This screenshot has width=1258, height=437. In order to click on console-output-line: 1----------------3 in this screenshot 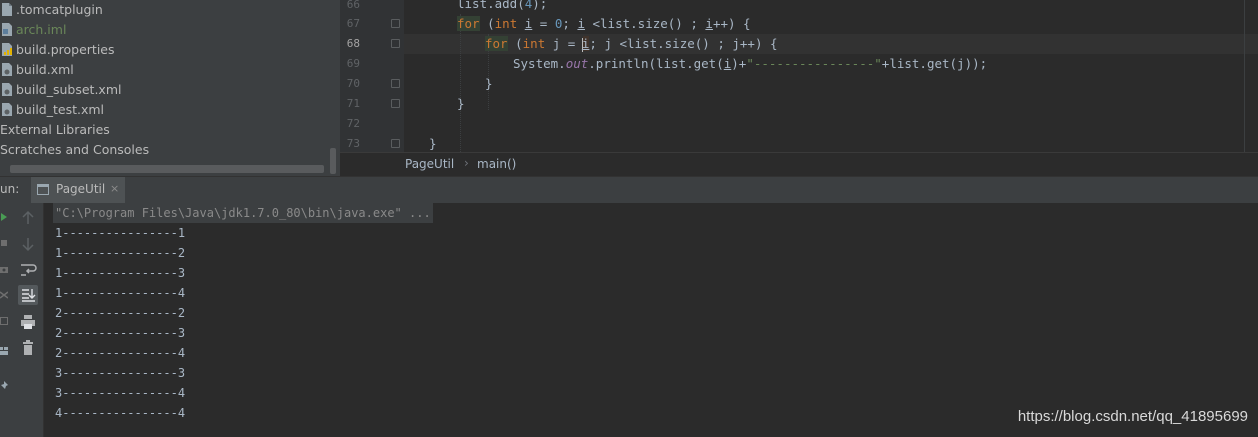, I will do `click(120, 273)`.